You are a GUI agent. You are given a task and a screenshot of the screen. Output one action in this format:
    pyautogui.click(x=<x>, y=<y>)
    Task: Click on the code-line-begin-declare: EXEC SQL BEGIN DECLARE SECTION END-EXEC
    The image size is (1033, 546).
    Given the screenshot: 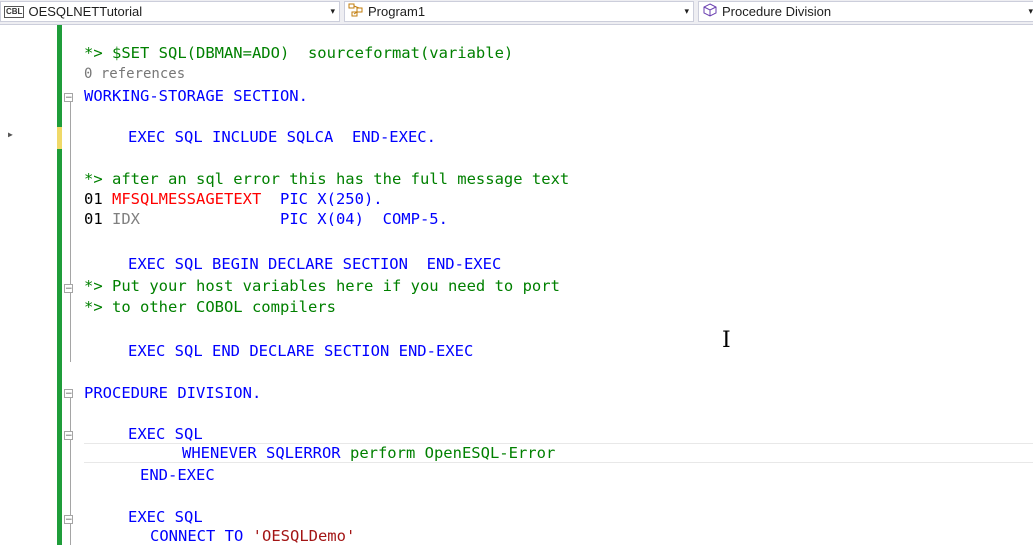 What is the action you would take?
    pyautogui.click(x=314, y=264)
    